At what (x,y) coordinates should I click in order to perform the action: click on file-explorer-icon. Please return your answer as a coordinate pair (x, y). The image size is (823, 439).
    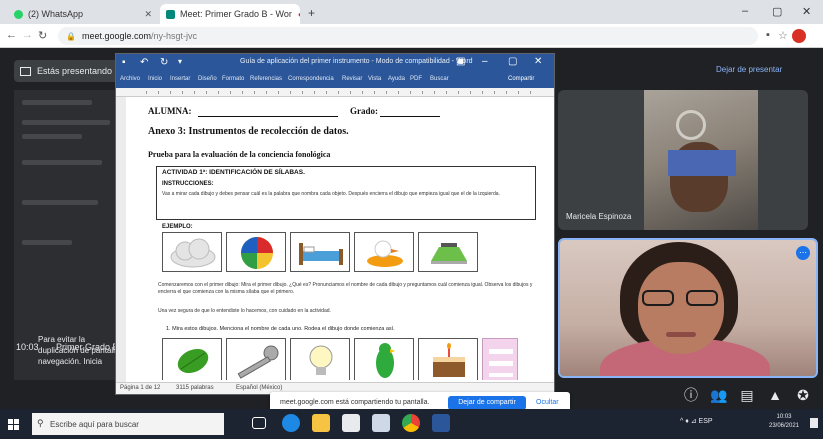
    Looking at the image, I should click on (321, 423).